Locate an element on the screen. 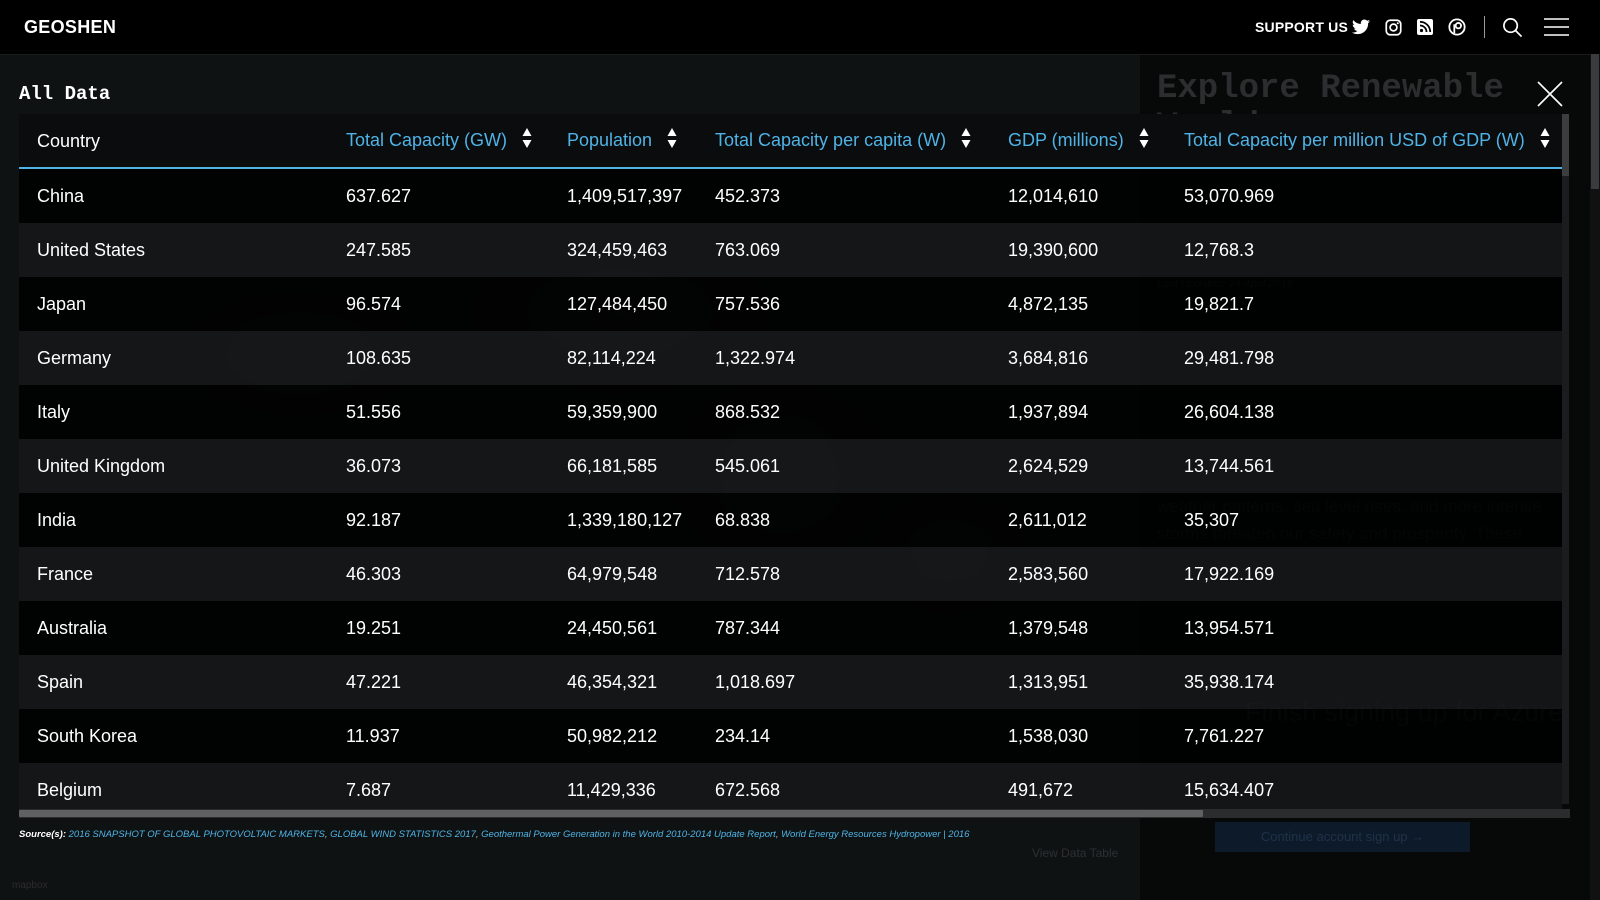 The height and width of the screenshot is (900, 1600). per-capita-cell: 757.536 is located at coordinates (748, 303).